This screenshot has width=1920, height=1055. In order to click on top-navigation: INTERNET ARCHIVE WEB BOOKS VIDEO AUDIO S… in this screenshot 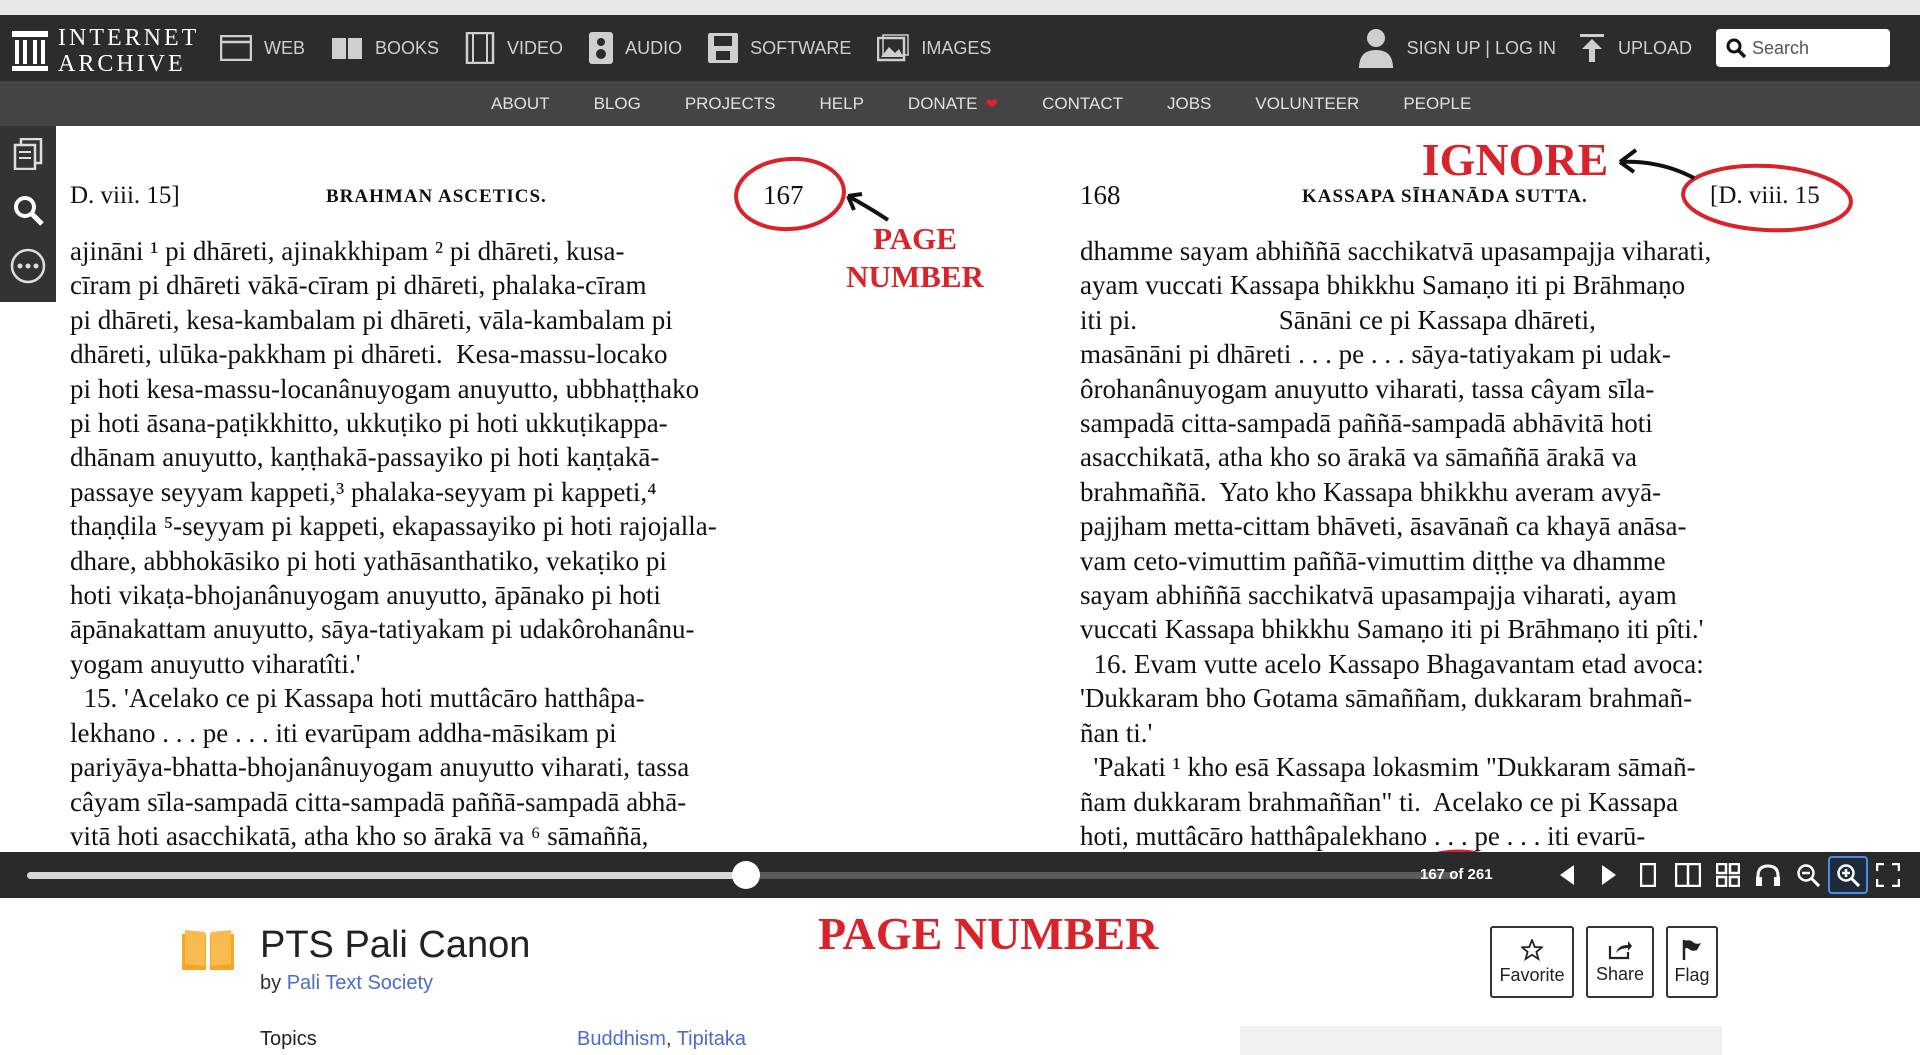, I will do `click(960, 48)`.